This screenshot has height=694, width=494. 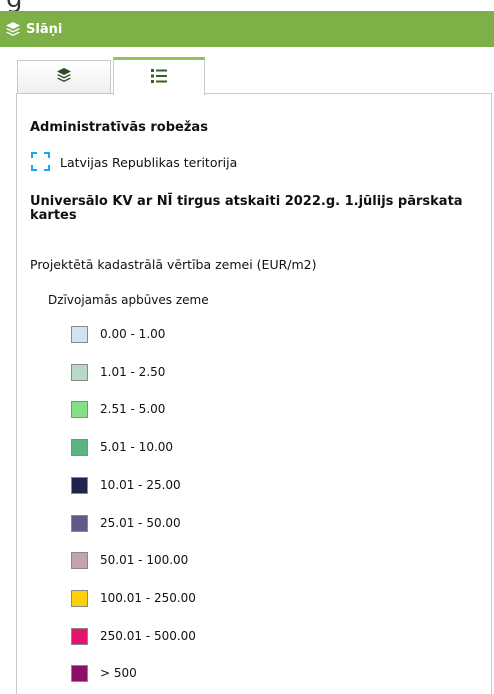 What do you see at coordinates (133, 372) in the screenshot?
I see `legend-class-label: 1.01 - 2.50` at bounding box center [133, 372].